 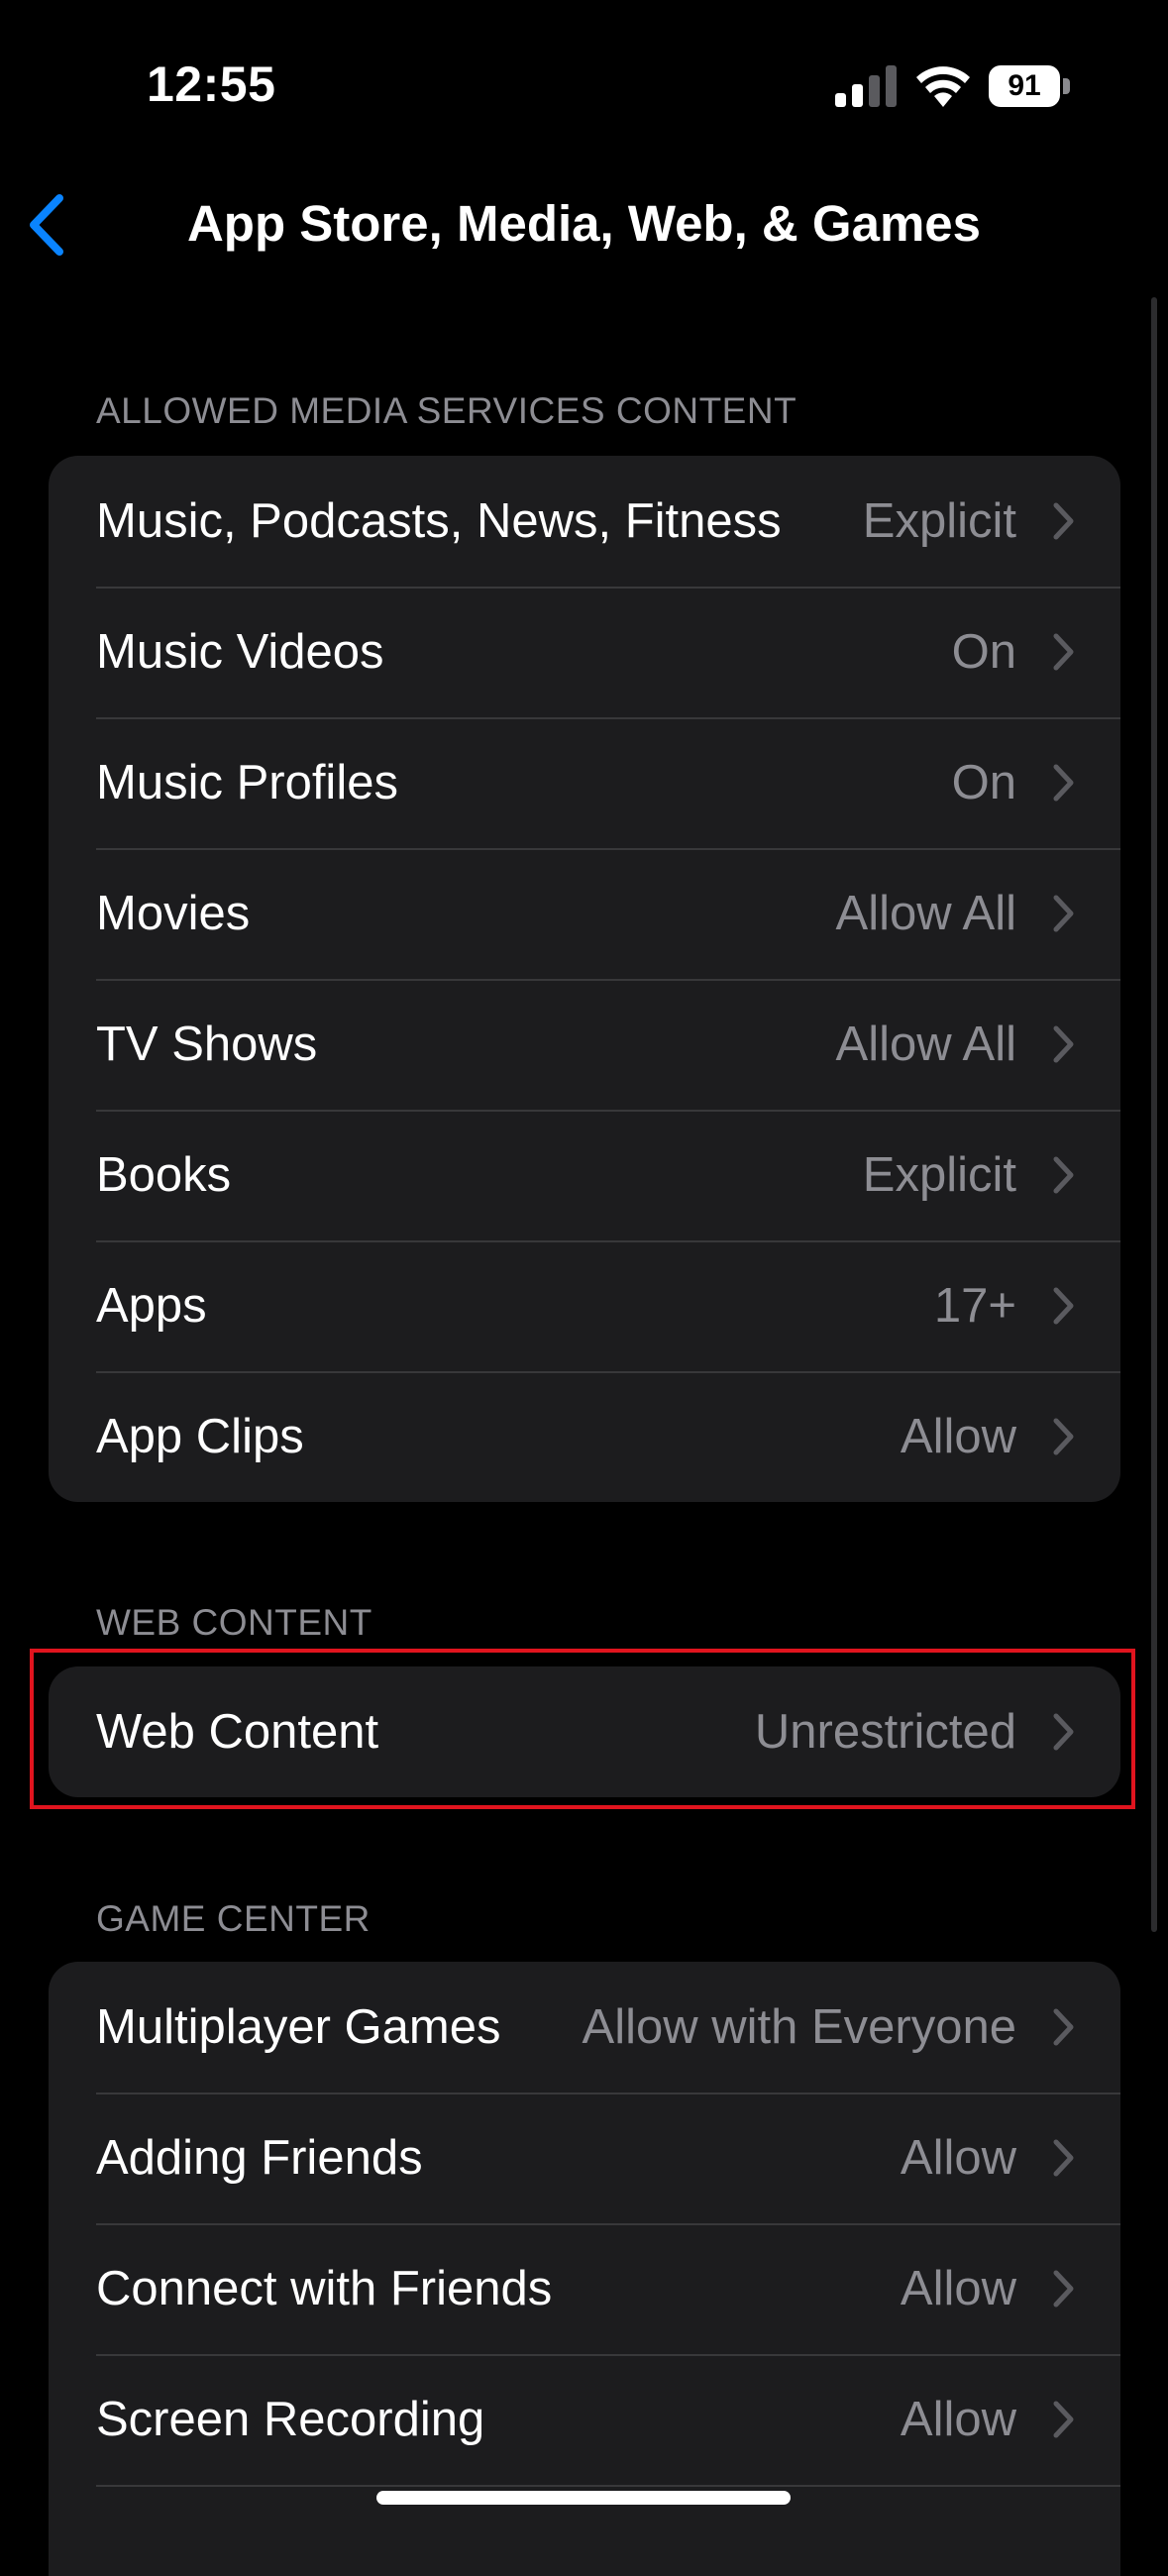 I want to click on row-movies: Movies Allow All, so click(x=584, y=914).